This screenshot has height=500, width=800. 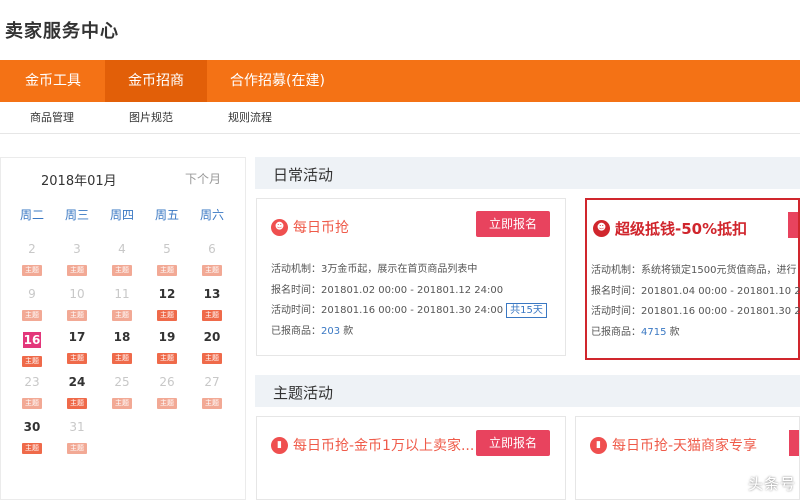 I want to click on calendar-day: 5 主题, so click(x=167, y=259).